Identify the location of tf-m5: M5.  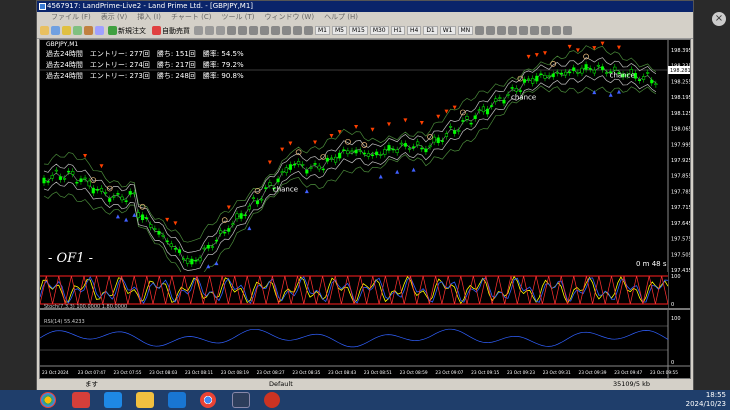
(339, 30).